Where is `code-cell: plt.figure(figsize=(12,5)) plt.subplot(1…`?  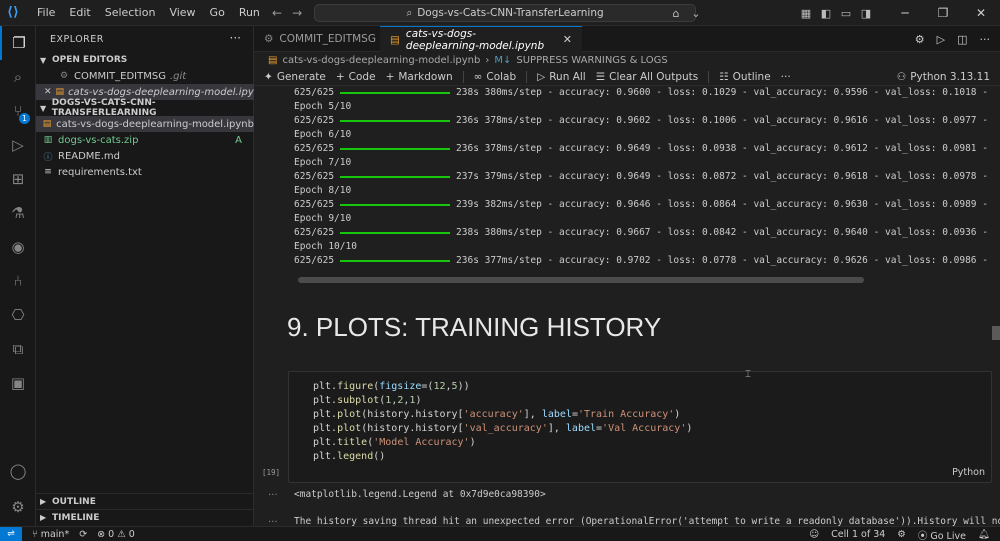 code-cell: plt.figure(figsize=(12,5)) plt.subplot(1… is located at coordinates (640, 427).